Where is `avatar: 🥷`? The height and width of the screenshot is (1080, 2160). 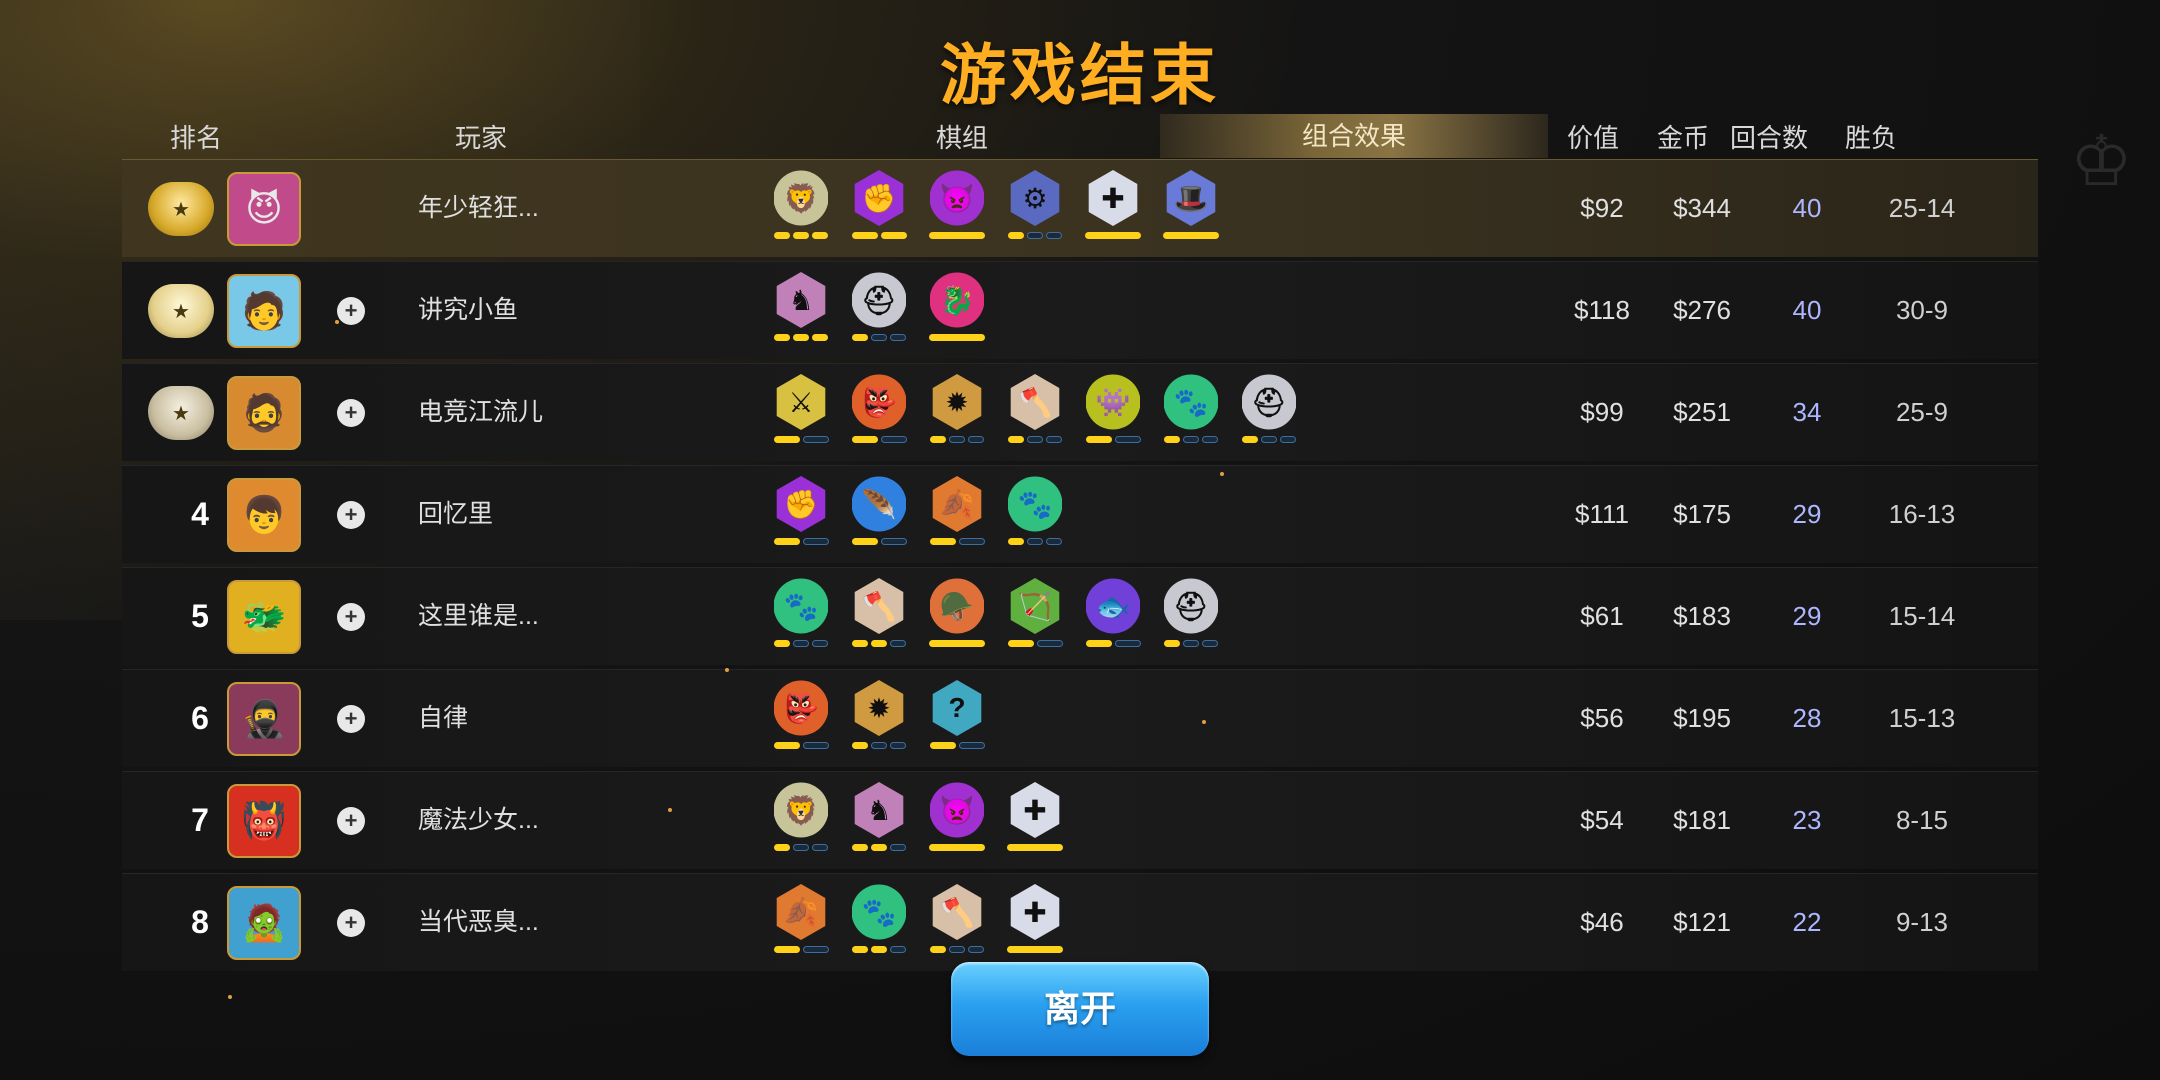
avatar: 🥷 is located at coordinates (264, 719).